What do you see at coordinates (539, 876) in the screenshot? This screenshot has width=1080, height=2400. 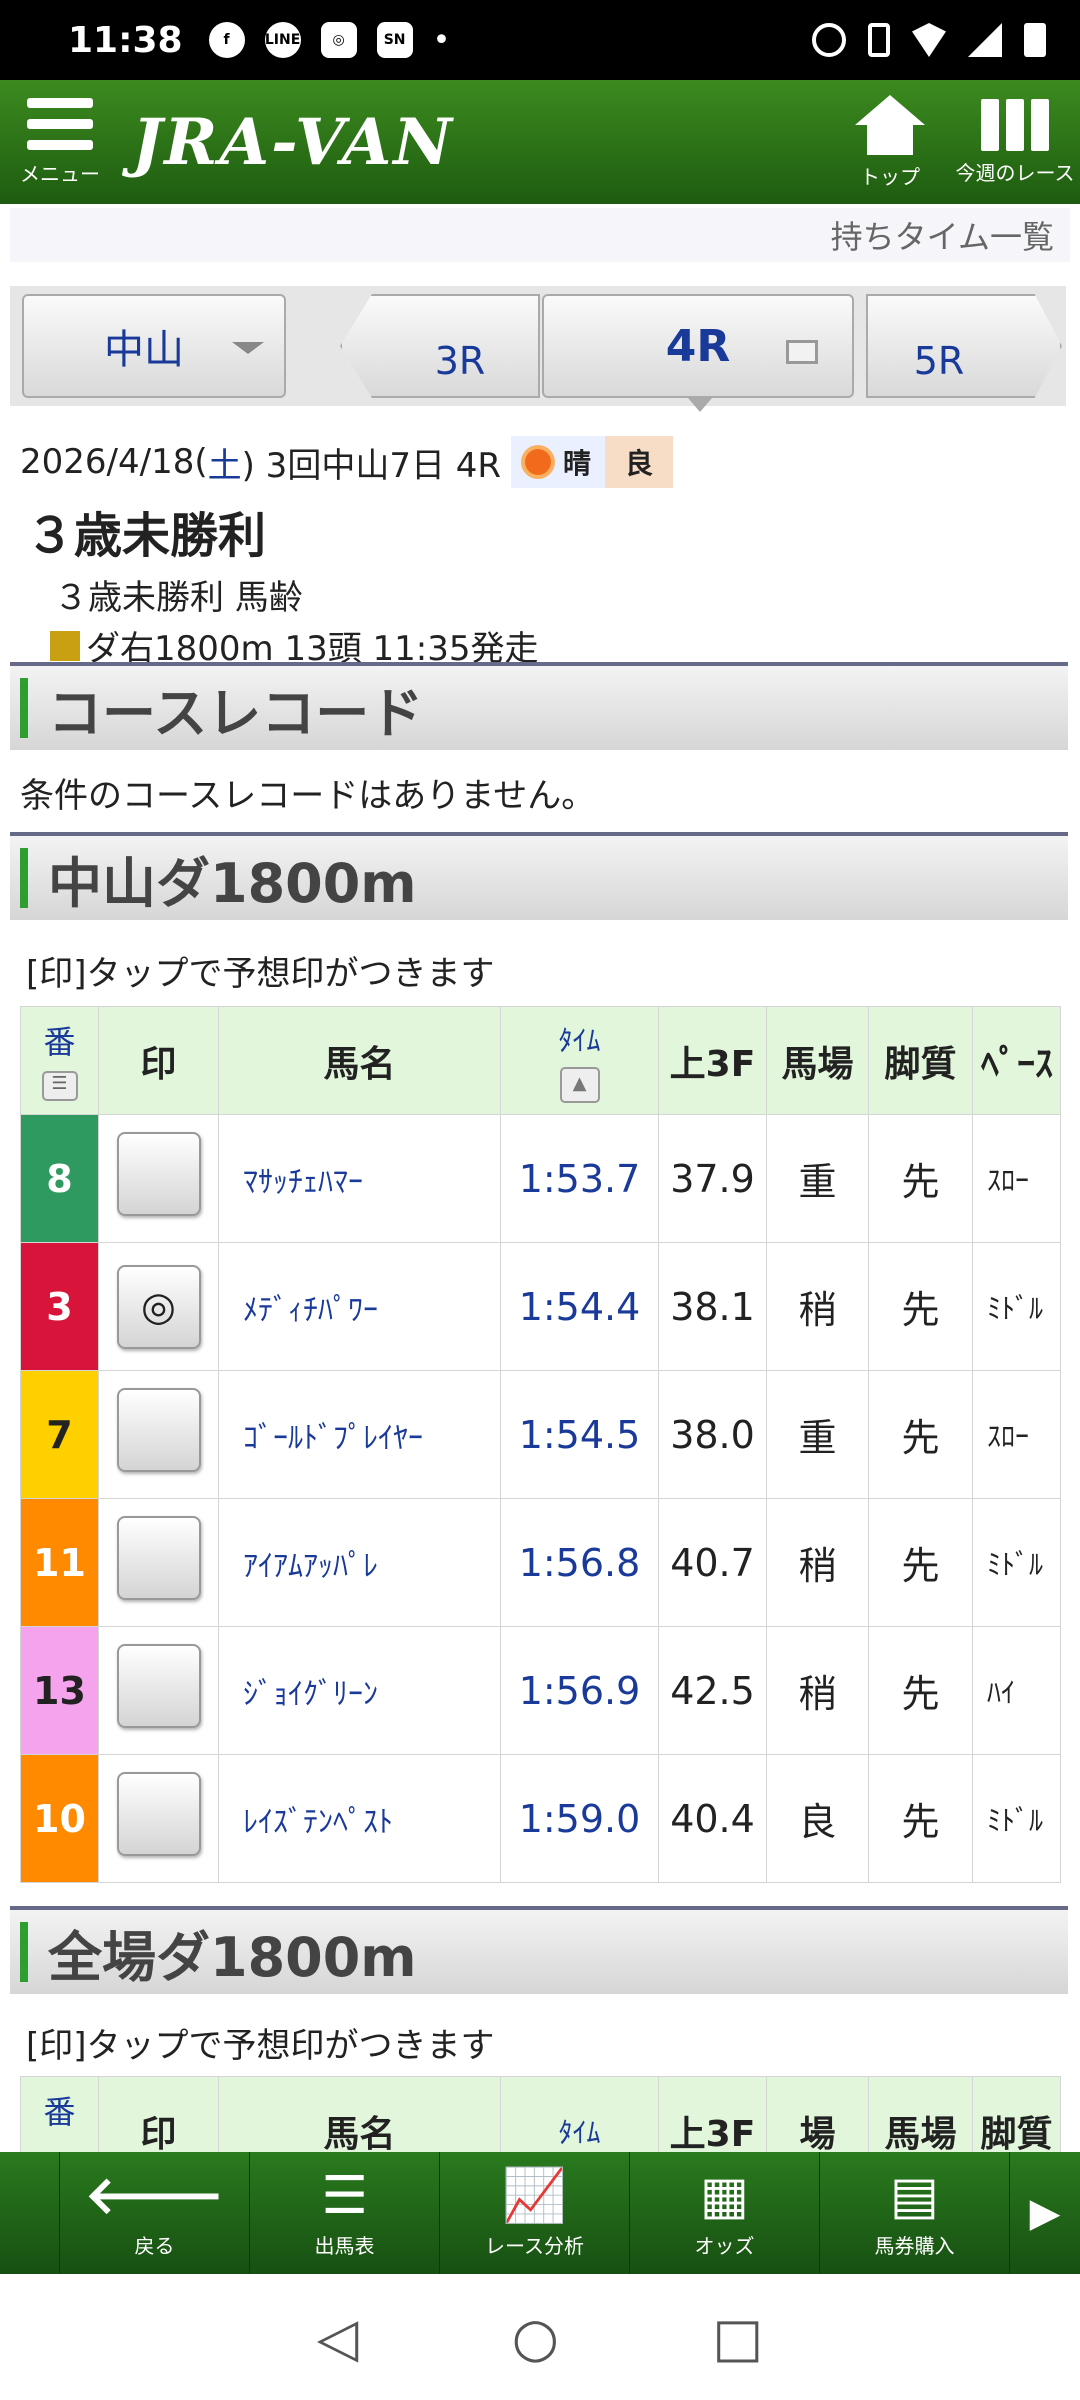 I see `section-nakayama-heading: 中山ダ1800m` at bounding box center [539, 876].